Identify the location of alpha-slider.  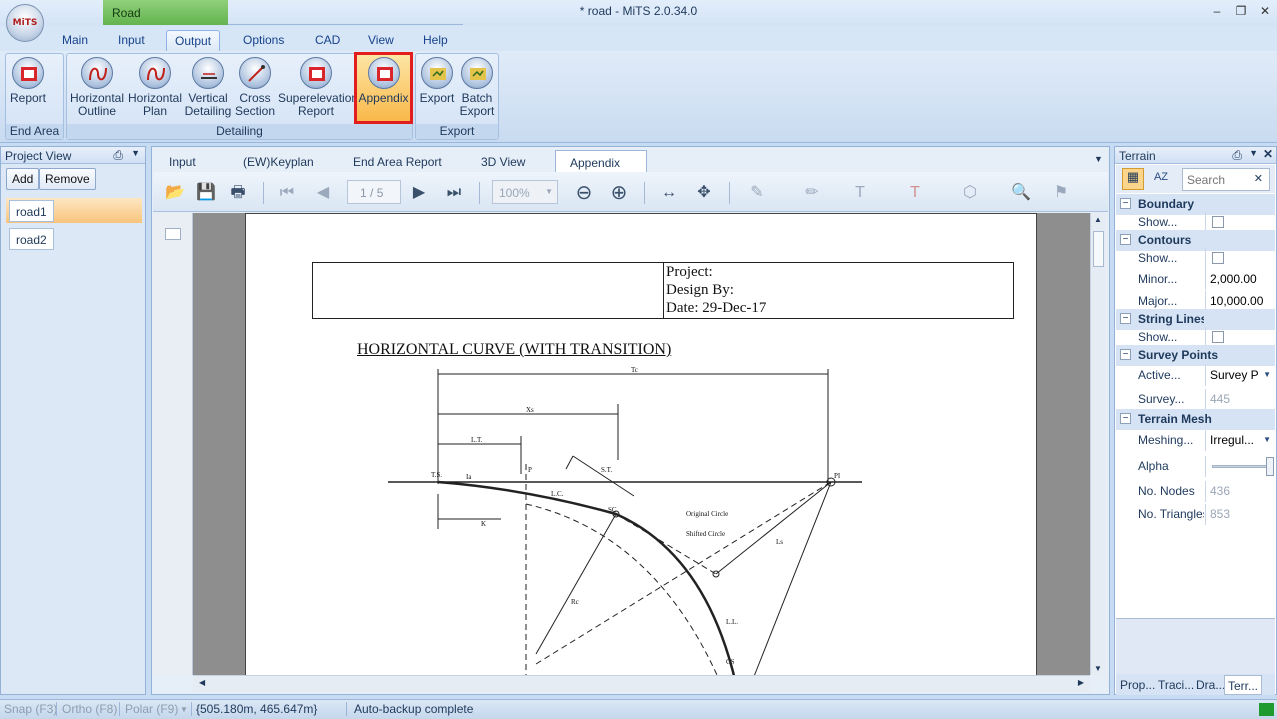
(1240, 466).